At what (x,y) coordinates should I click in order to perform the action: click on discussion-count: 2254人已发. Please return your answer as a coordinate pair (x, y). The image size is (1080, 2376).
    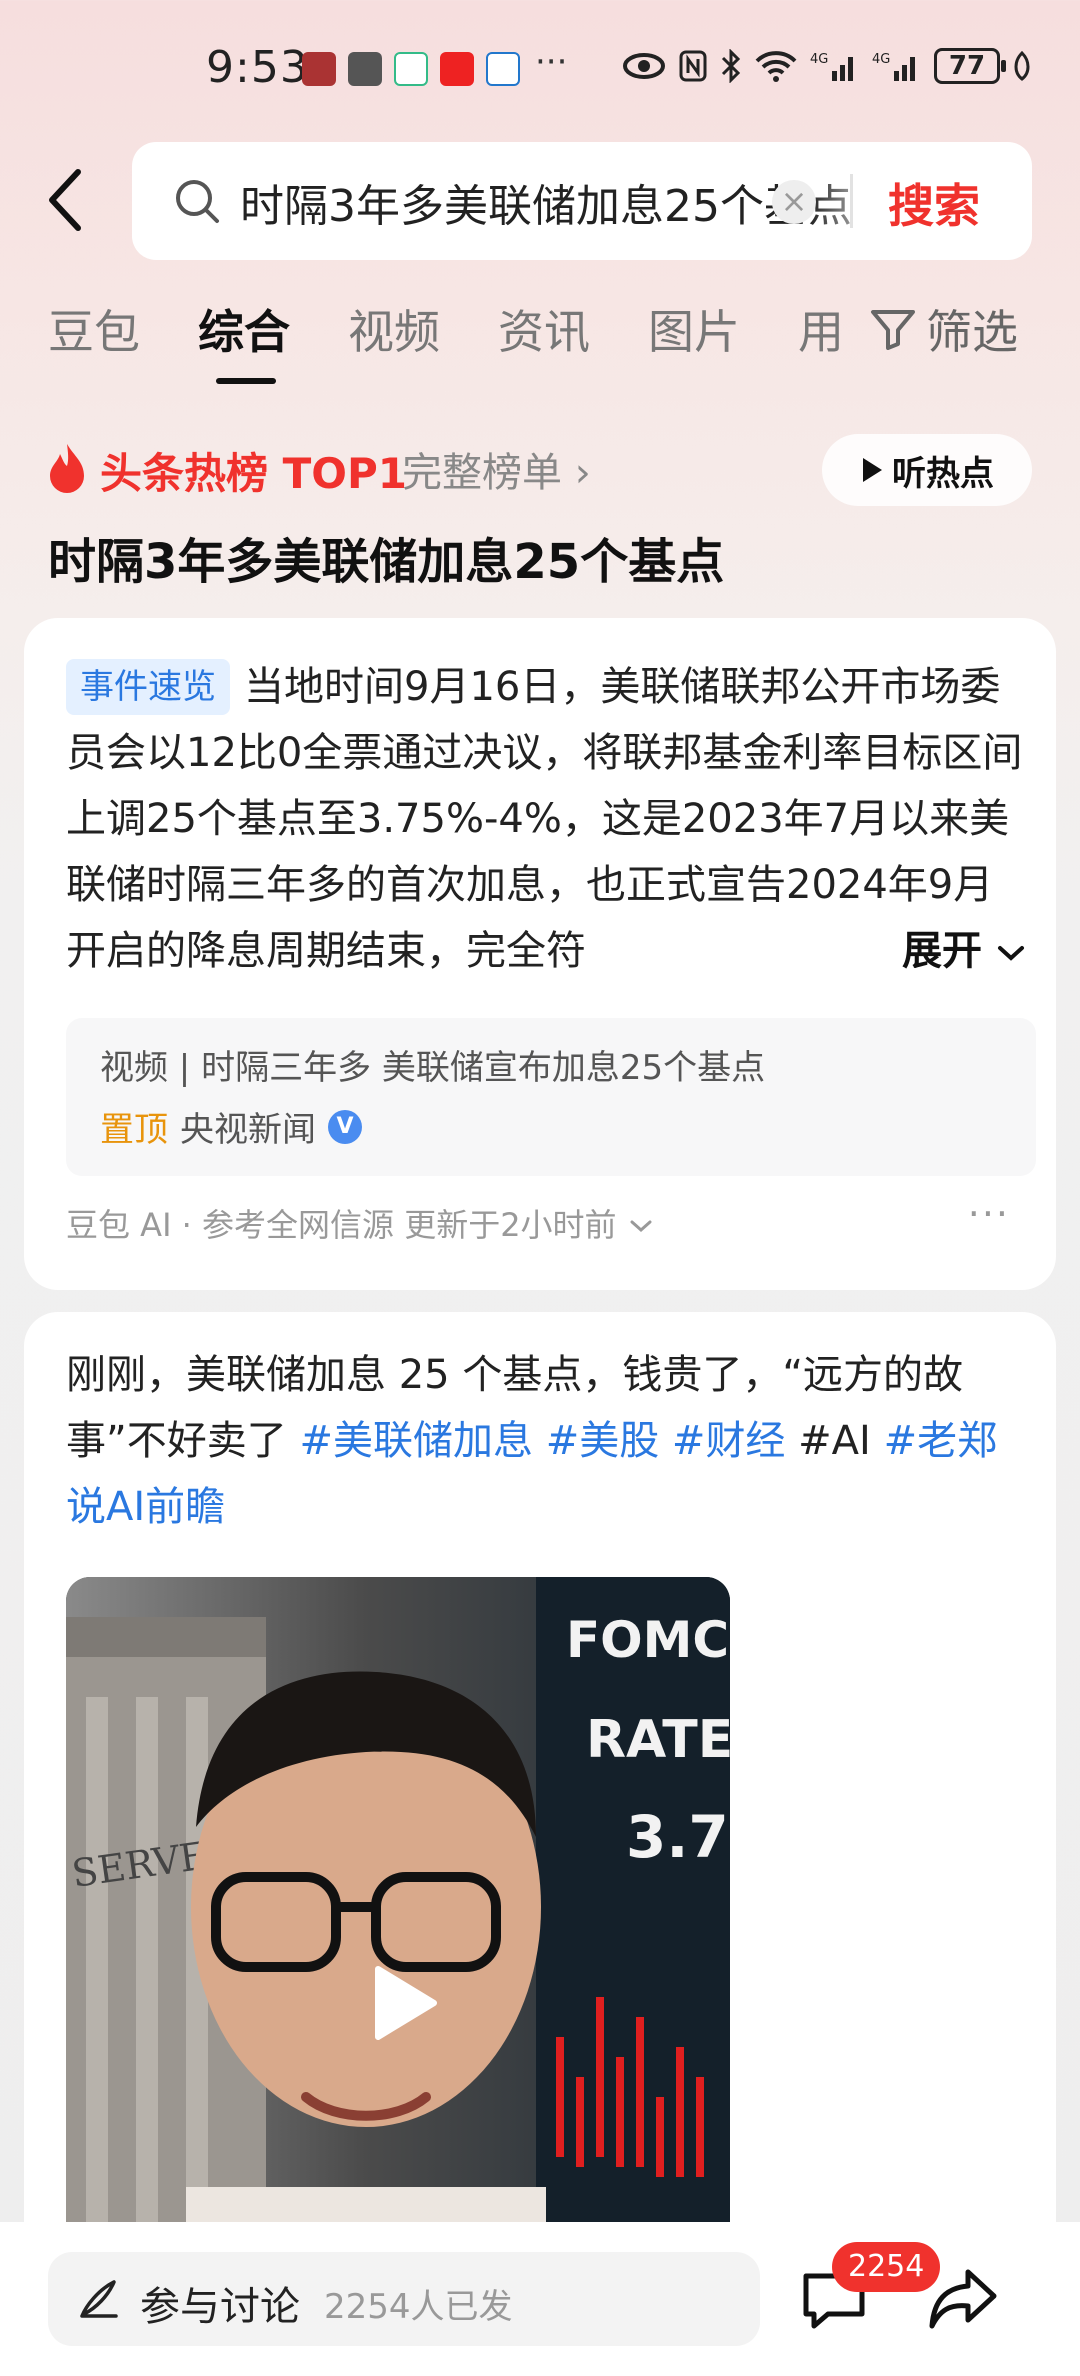
    Looking at the image, I should click on (418, 2307).